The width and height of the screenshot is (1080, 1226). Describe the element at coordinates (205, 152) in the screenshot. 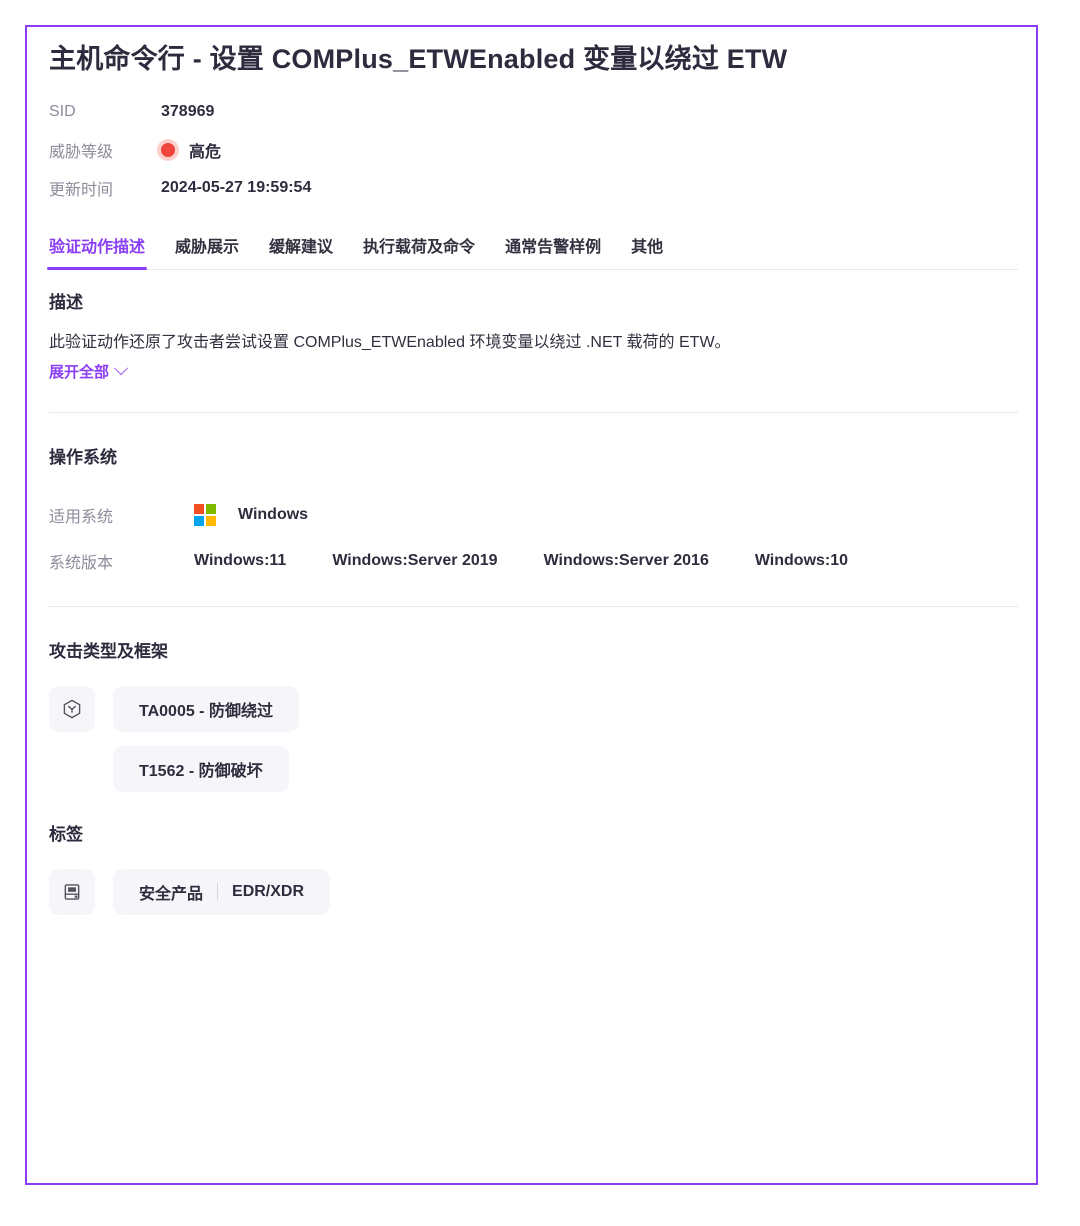

I see `meta-value-threat-level: 高危` at that location.